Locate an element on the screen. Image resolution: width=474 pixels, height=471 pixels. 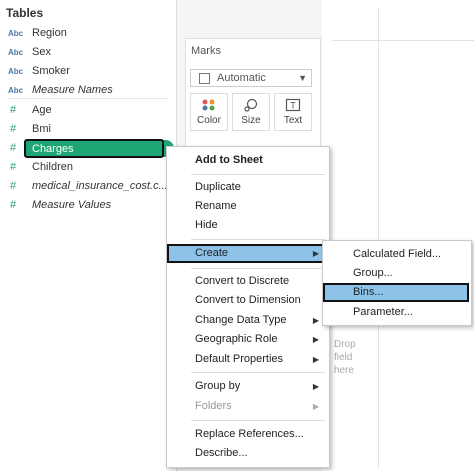
field-label: Sex is located at coordinates (41, 52).